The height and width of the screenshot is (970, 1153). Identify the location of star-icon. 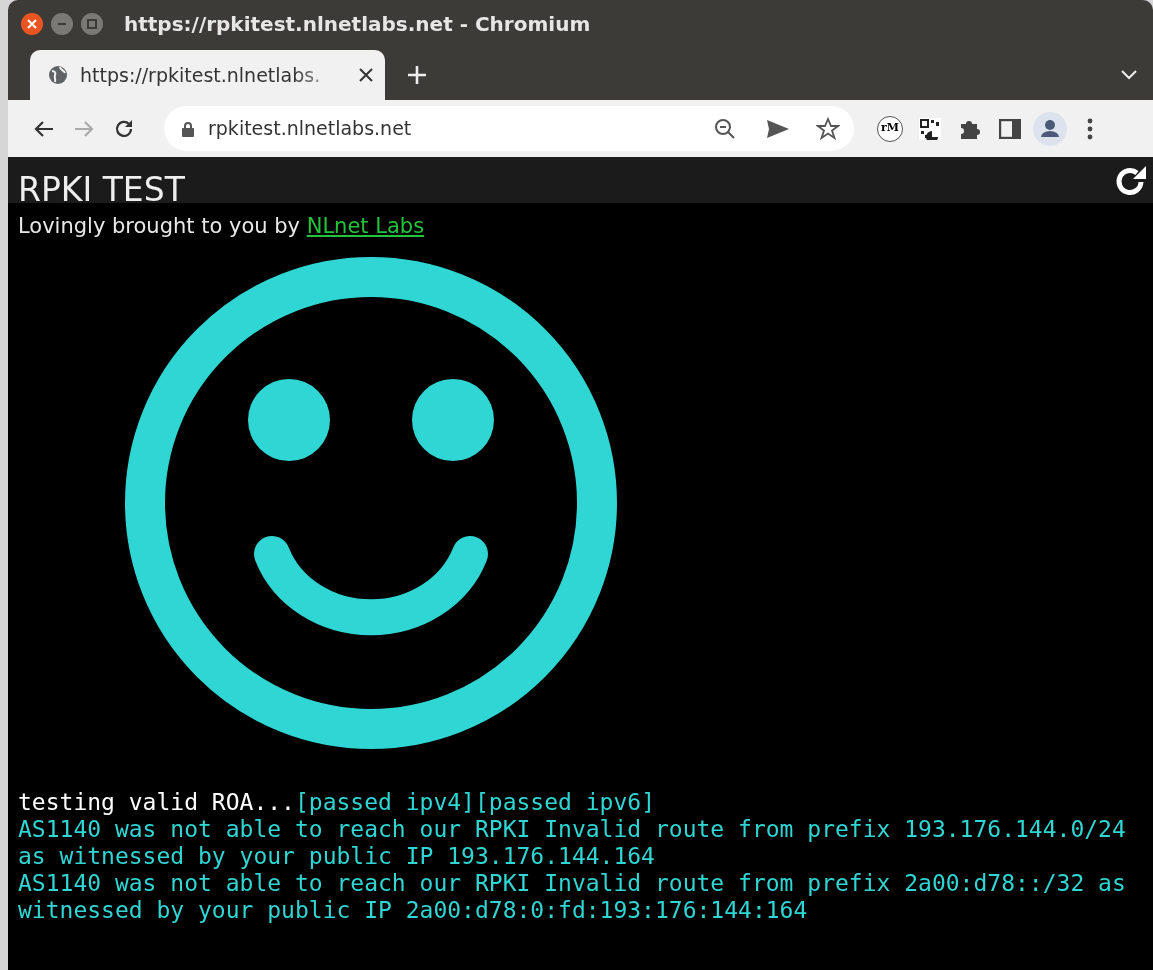
(828, 128).